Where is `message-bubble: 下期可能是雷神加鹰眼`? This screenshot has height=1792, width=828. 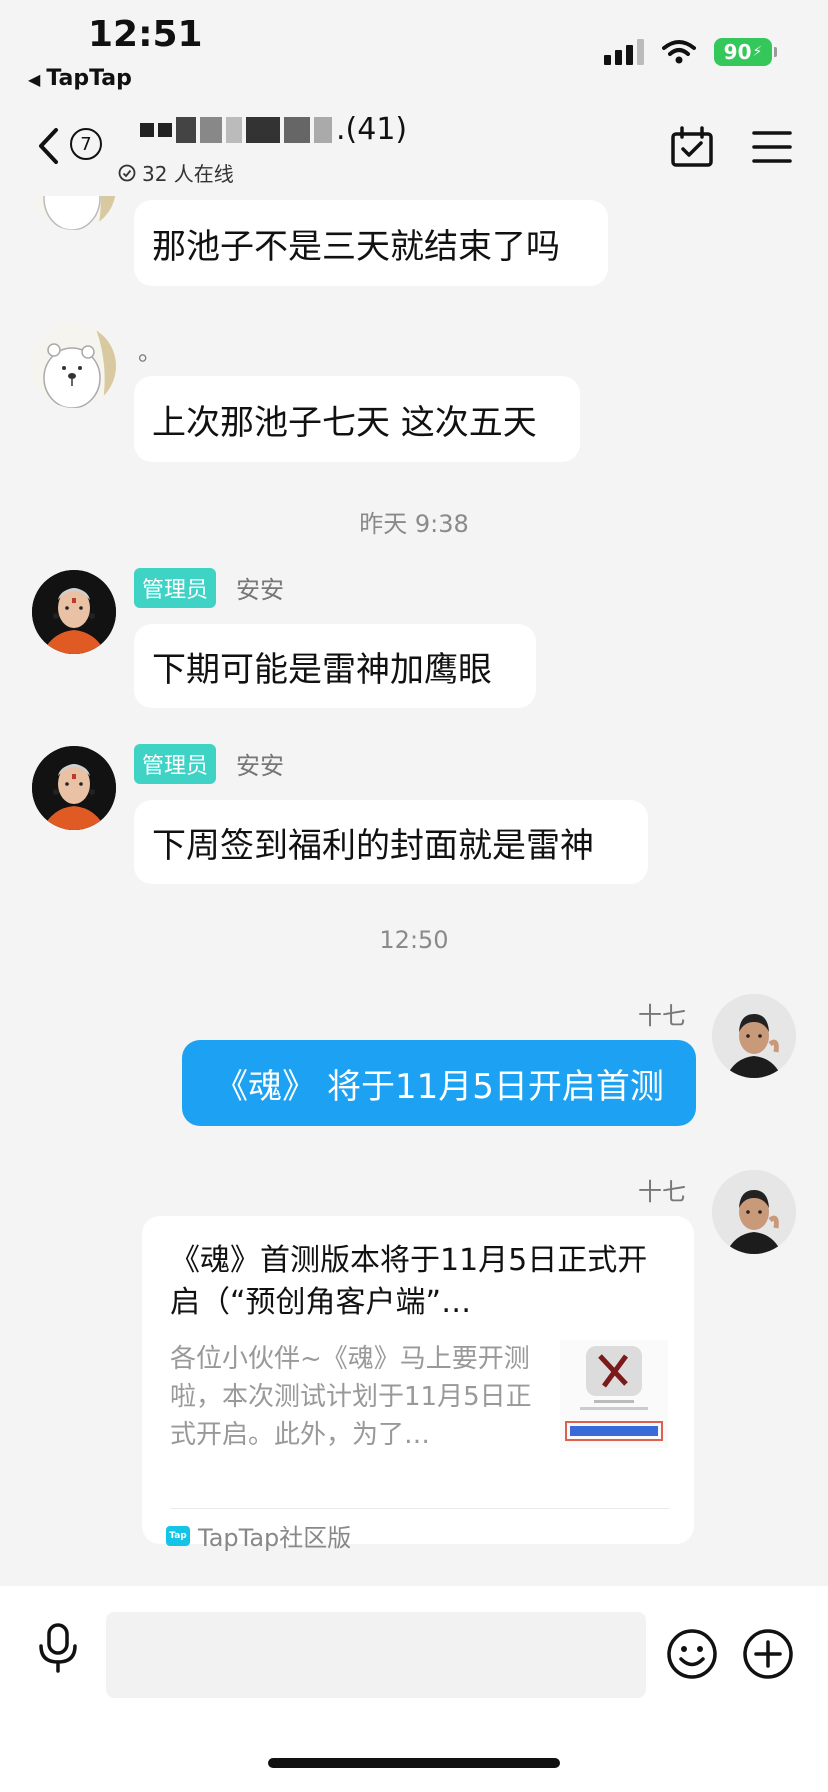 message-bubble: 下期可能是雷神加鹰眼 is located at coordinates (335, 666).